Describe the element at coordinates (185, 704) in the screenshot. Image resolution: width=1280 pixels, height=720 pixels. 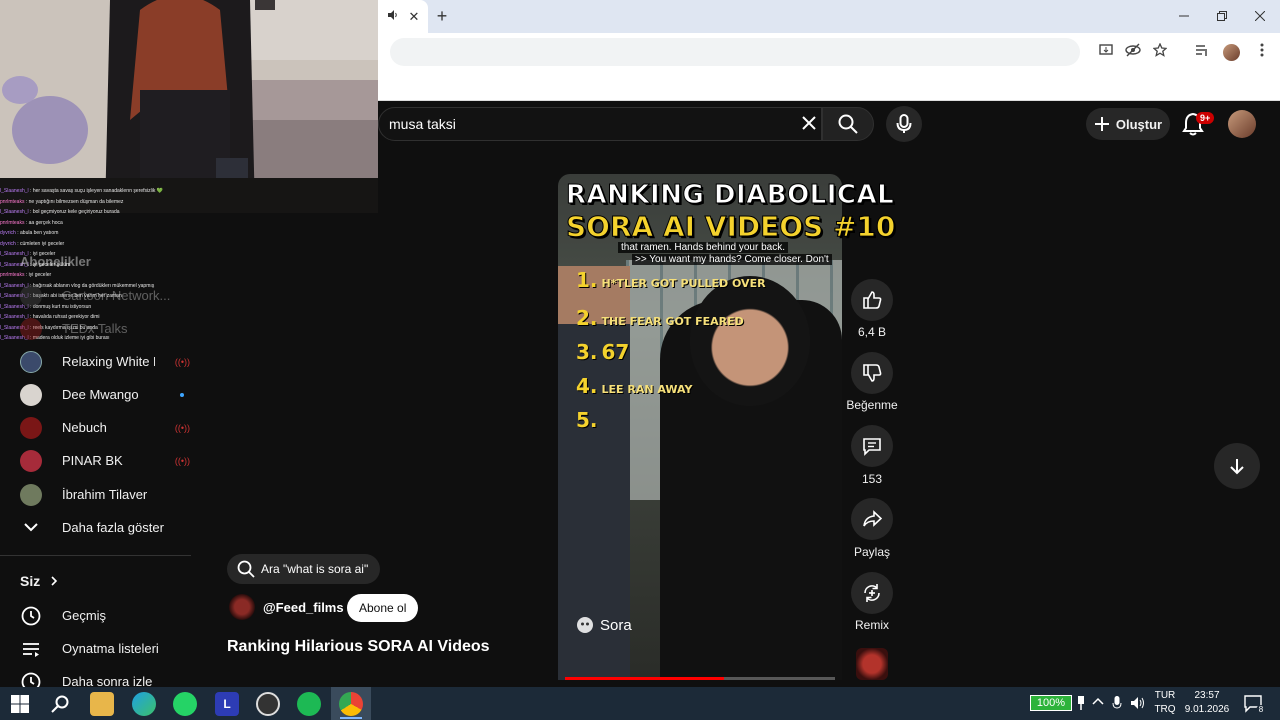
I see `whatsapp-icon` at that location.